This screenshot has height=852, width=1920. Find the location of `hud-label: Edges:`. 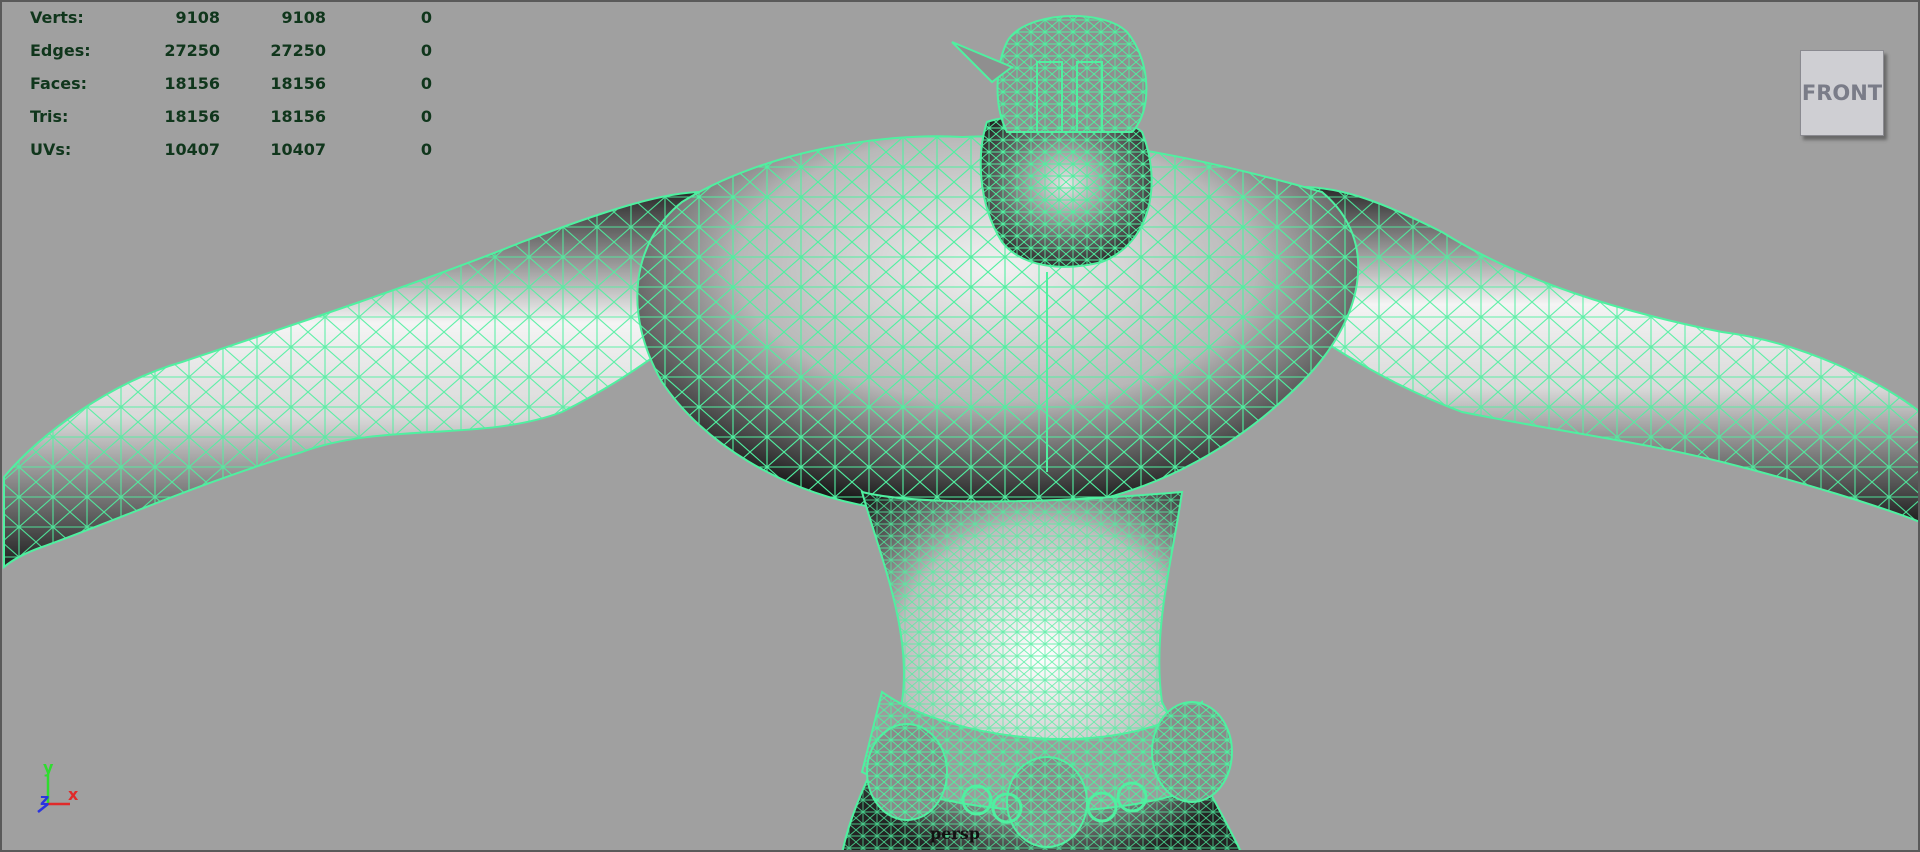

hud-label: Edges: is located at coordinates (60, 50).